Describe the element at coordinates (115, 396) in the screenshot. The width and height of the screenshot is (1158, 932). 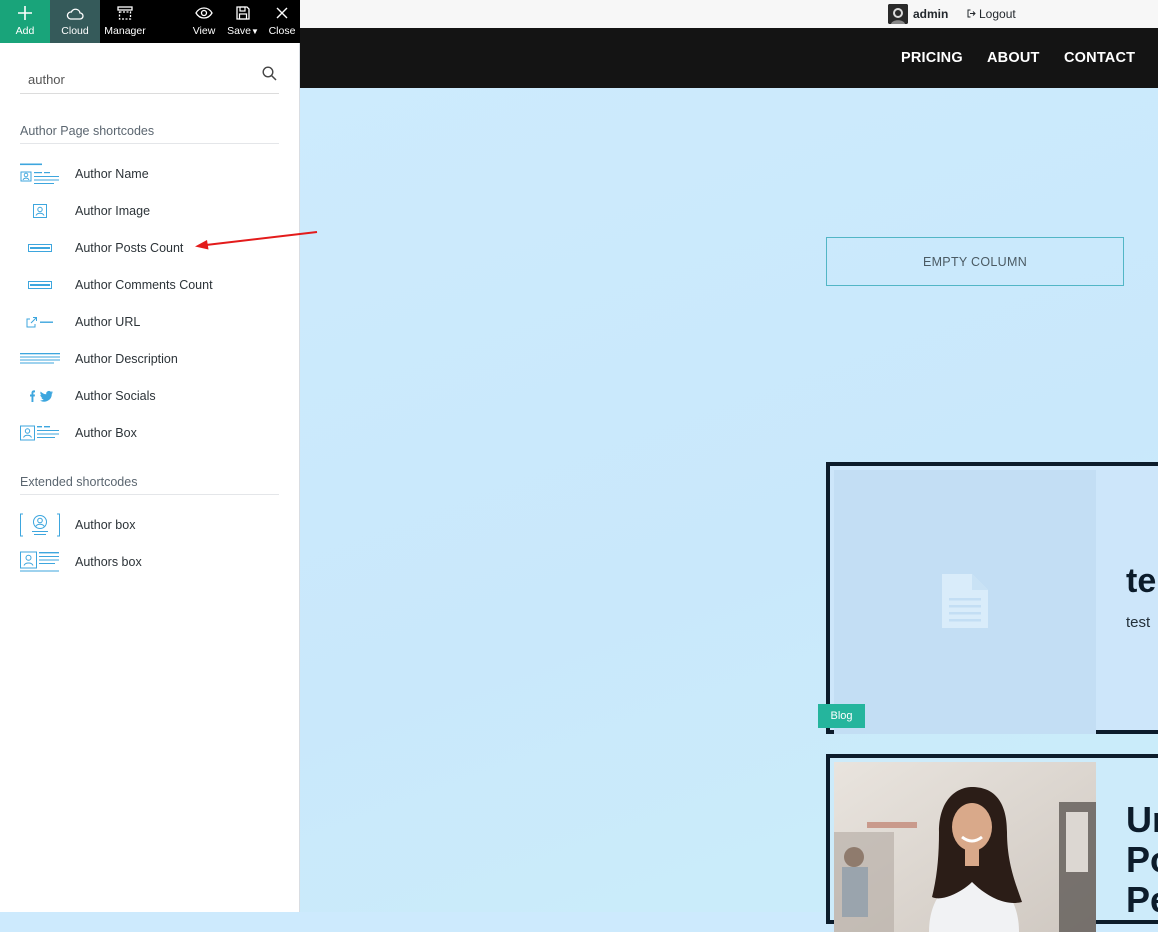
I see `shortcode-label: Author Socials` at that location.